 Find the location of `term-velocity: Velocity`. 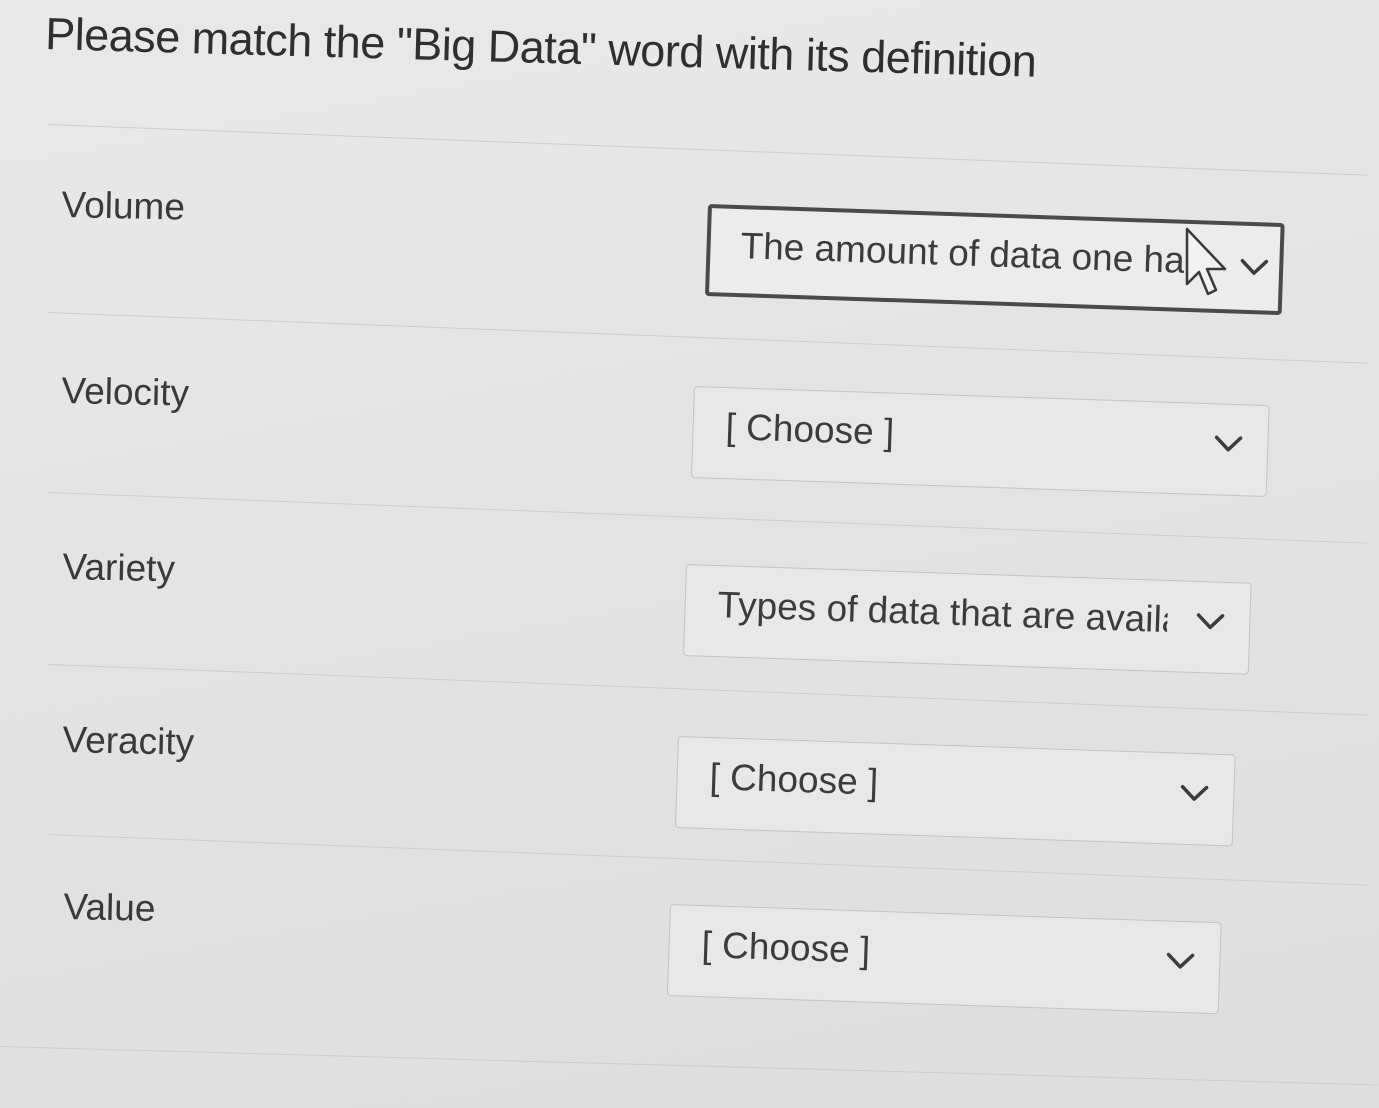

term-velocity: Velocity is located at coordinates (125, 392).